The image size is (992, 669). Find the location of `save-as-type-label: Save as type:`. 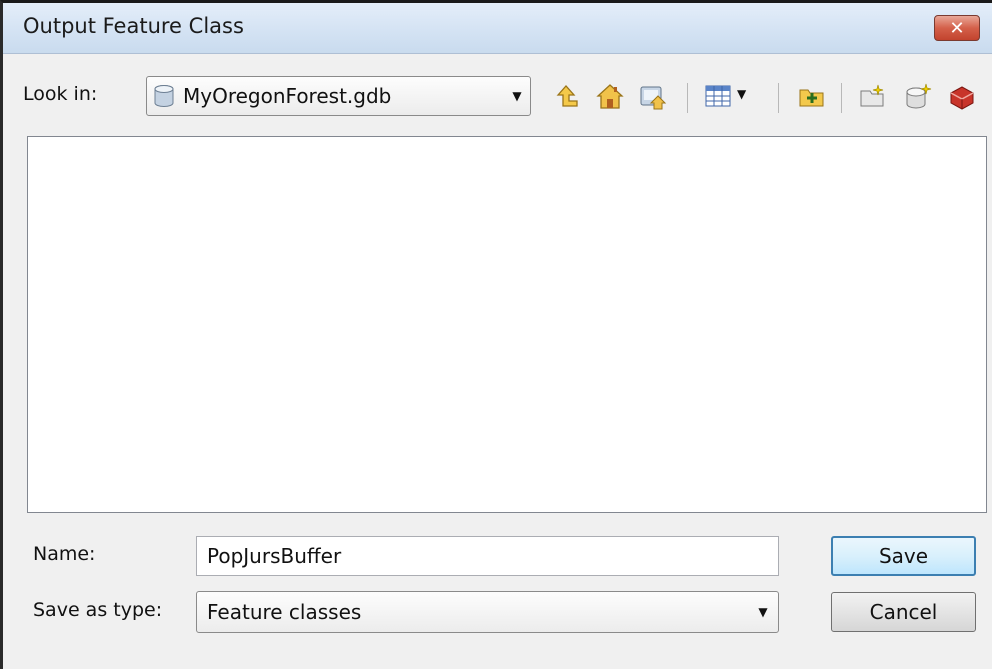

save-as-type-label: Save as type: is located at coordinates (98, 610).